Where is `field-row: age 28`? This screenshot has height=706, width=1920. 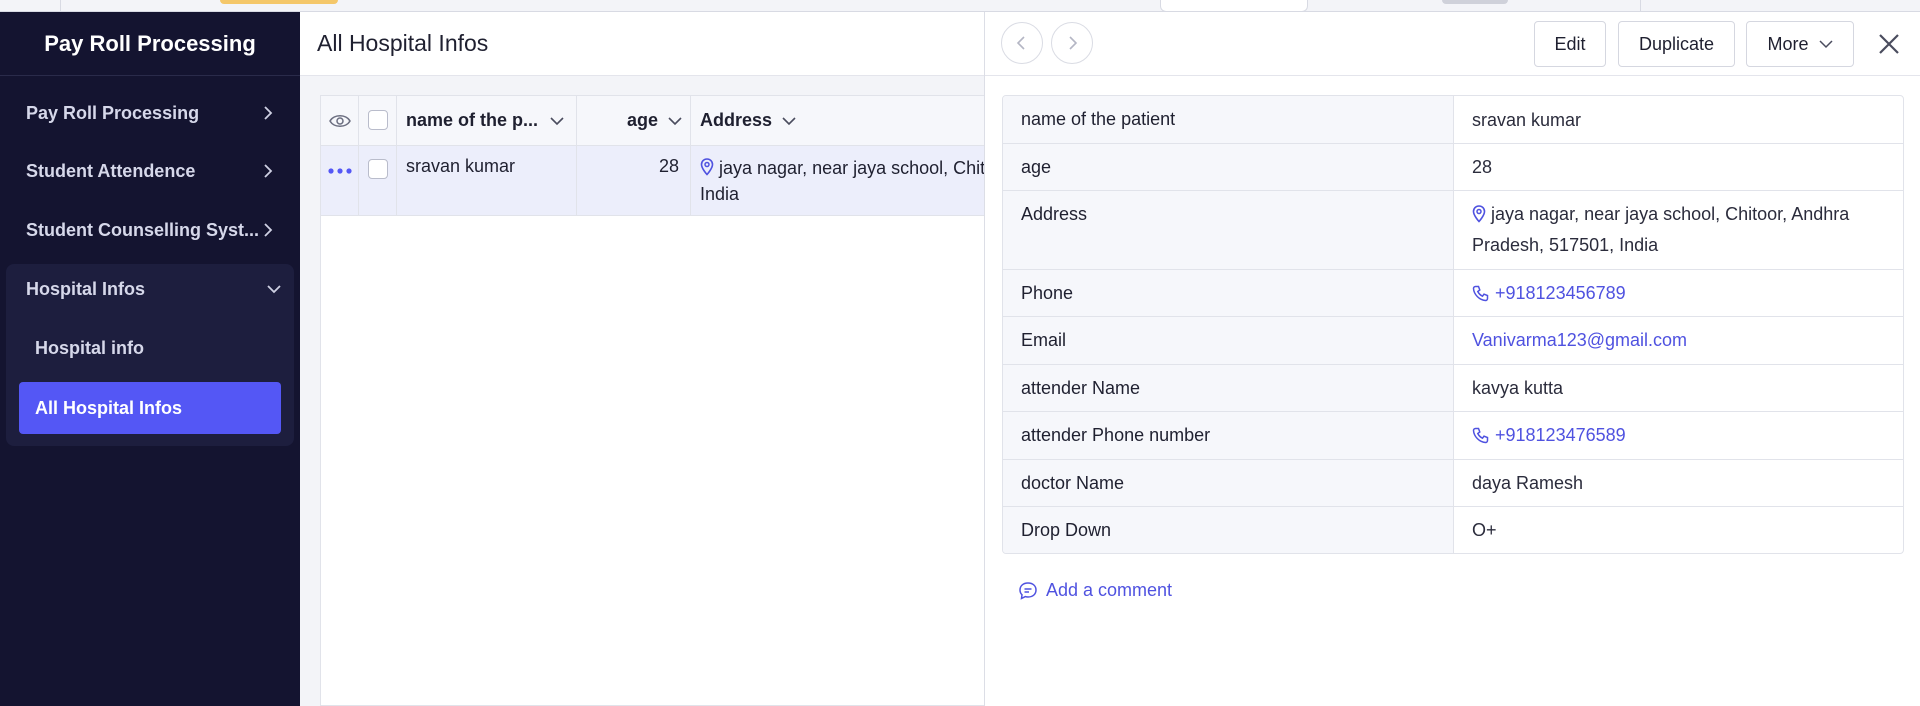 field-row: age 28 is located at coordinates (1453, 167).